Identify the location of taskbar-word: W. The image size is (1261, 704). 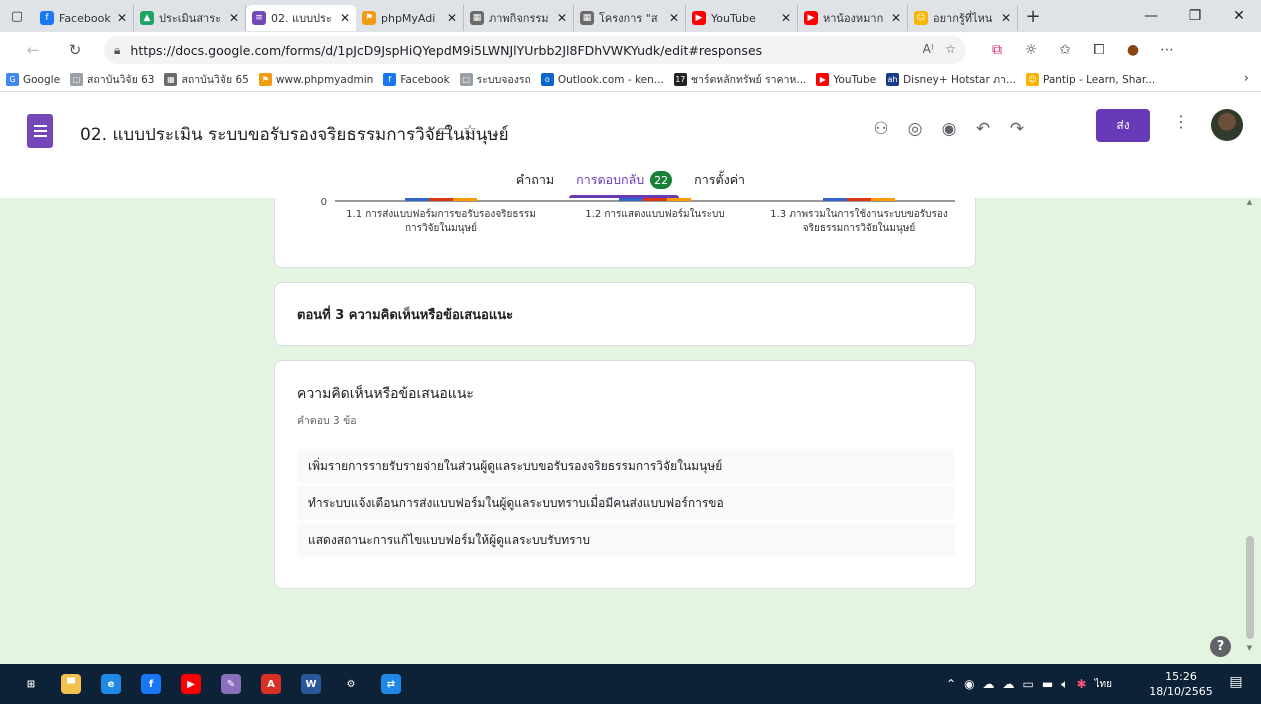
(311, 684).